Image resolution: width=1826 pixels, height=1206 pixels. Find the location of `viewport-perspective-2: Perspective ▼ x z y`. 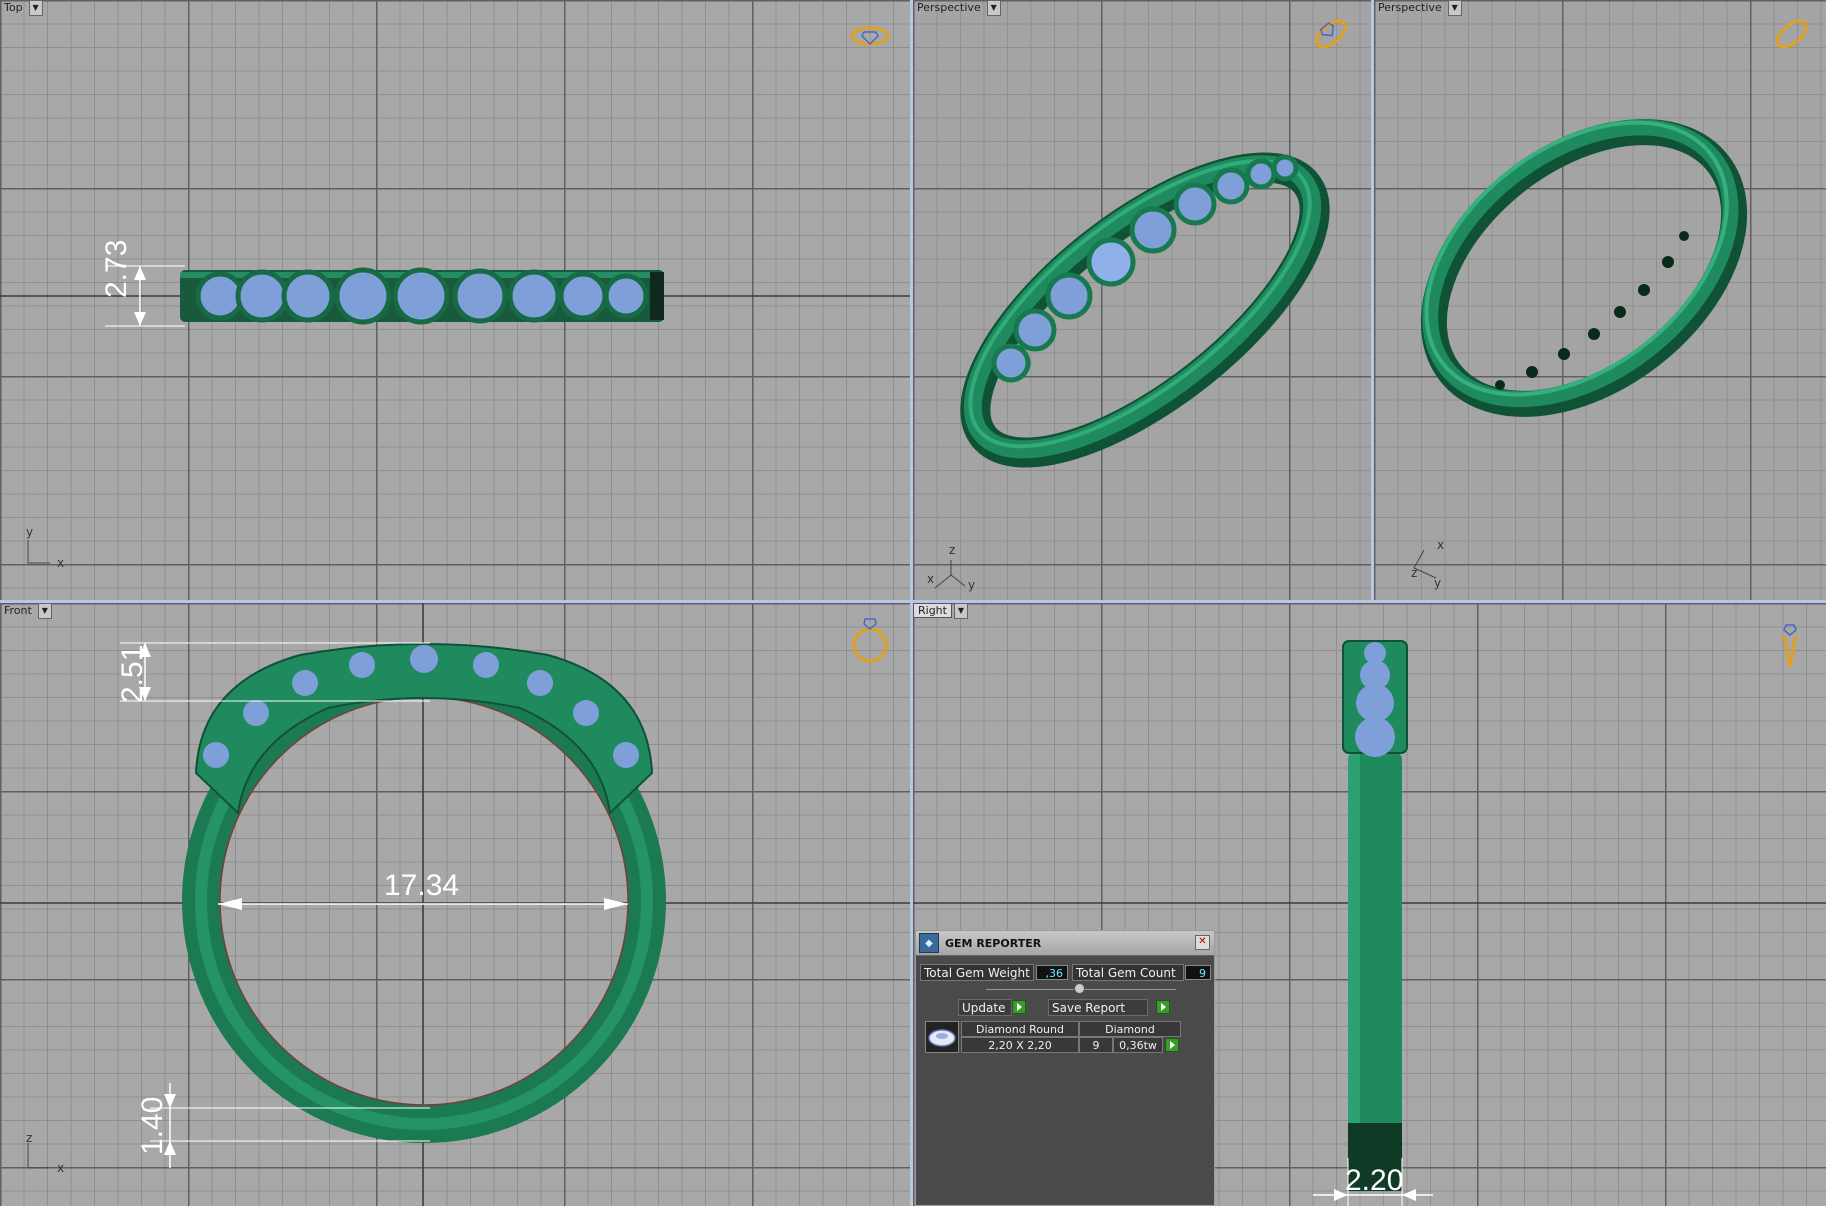

viewport-perspective-2: Perspective ▼ x z y is located at coordinates (1600, 300).